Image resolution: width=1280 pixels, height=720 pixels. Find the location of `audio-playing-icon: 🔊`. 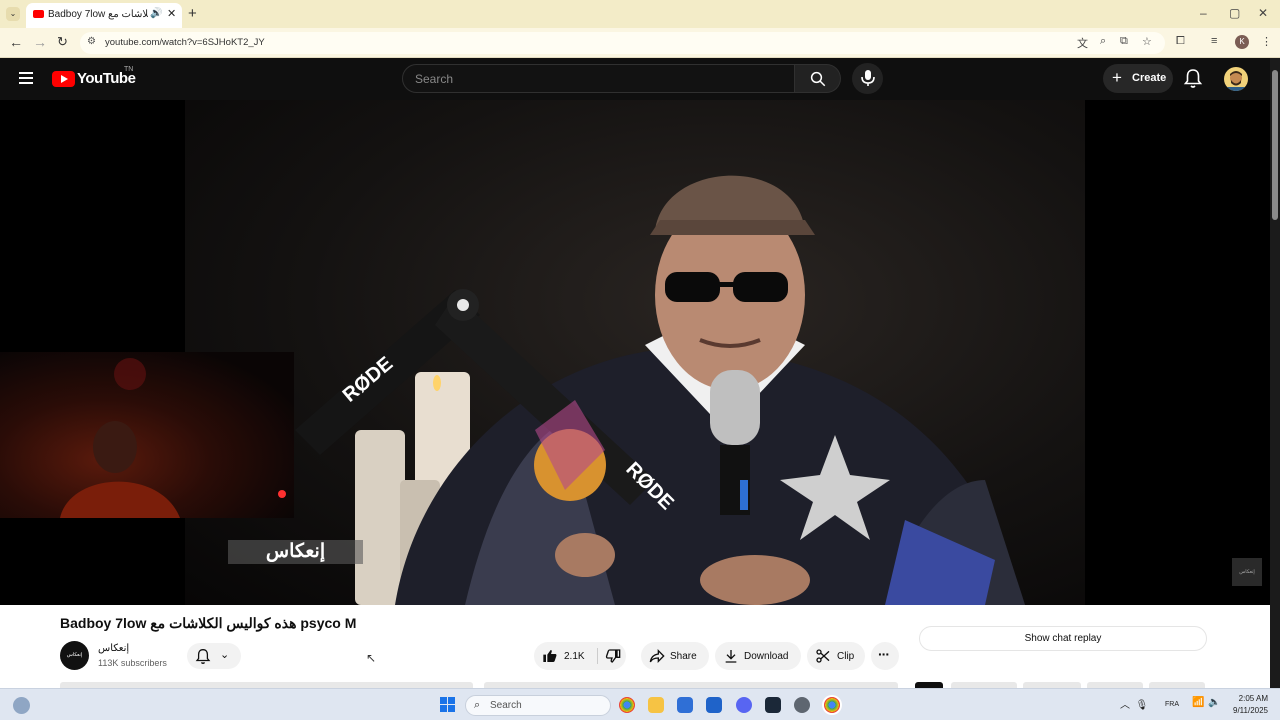

audio-playing-icon: 🔊 is located at coordinates (156, 13).